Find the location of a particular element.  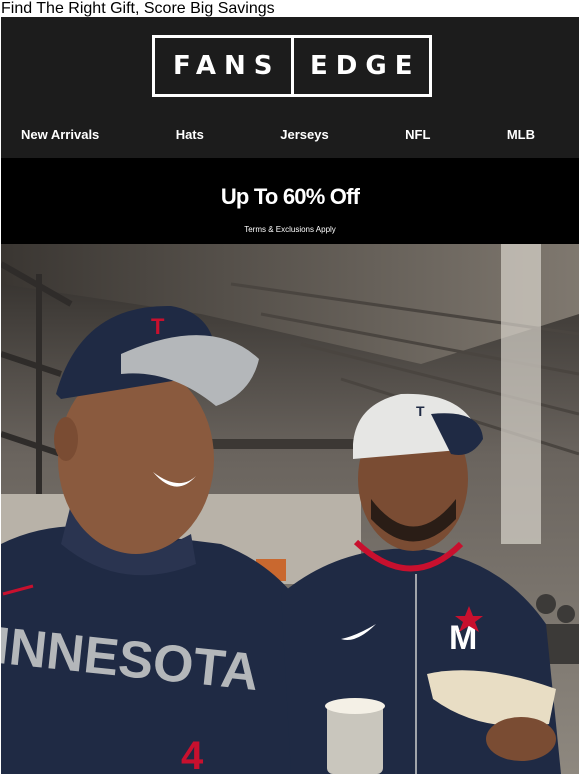

category-nav: New Arrivals Hats Jerseys NFL MLB is located at coordinates (290, 134).